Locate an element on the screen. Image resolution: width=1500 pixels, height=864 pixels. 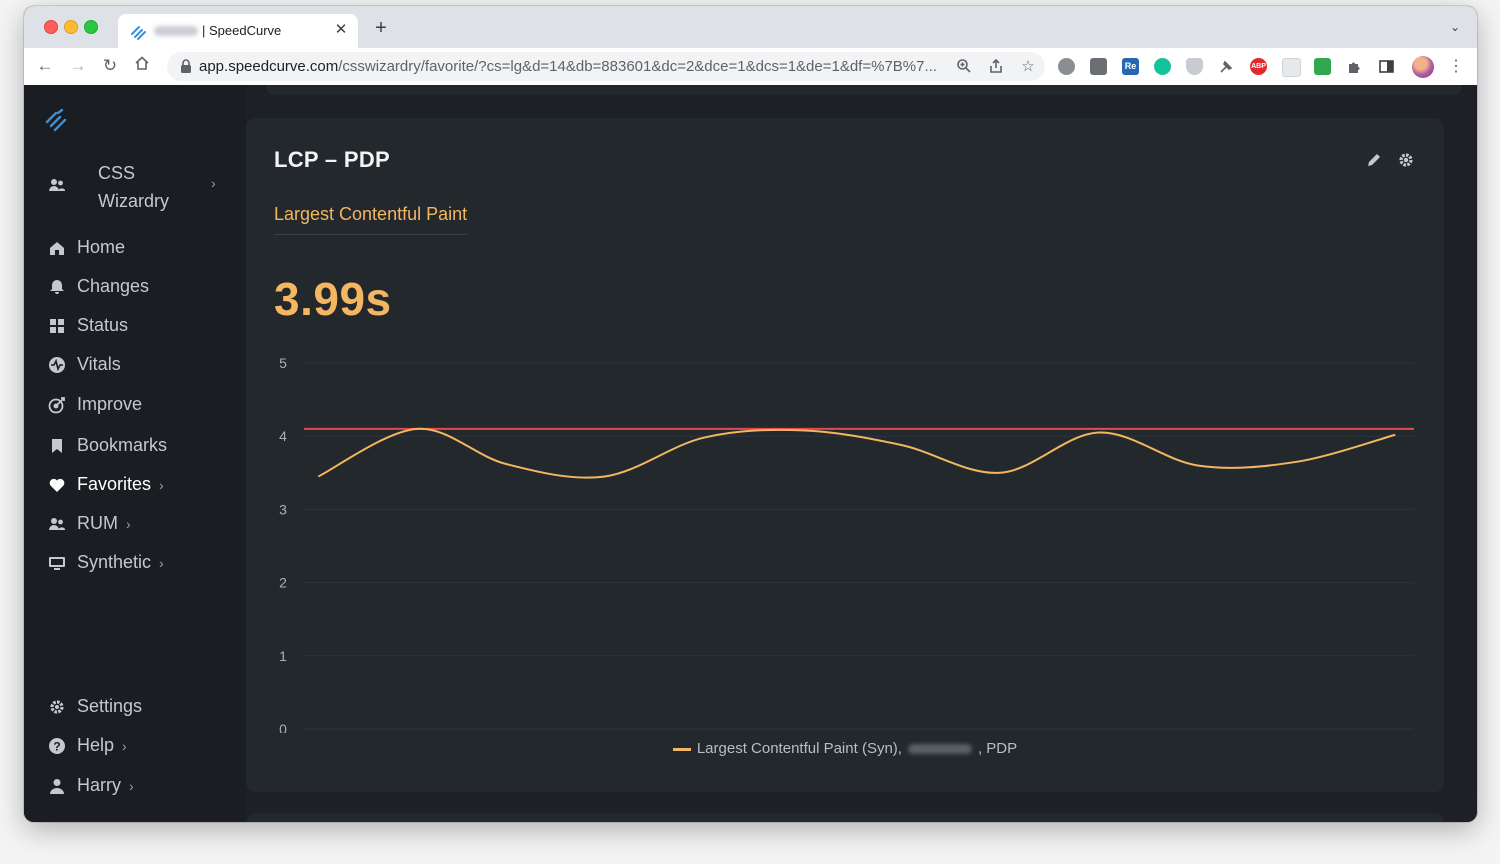
sidebar-item-label: Favorites is located at coordinates (114, 484).